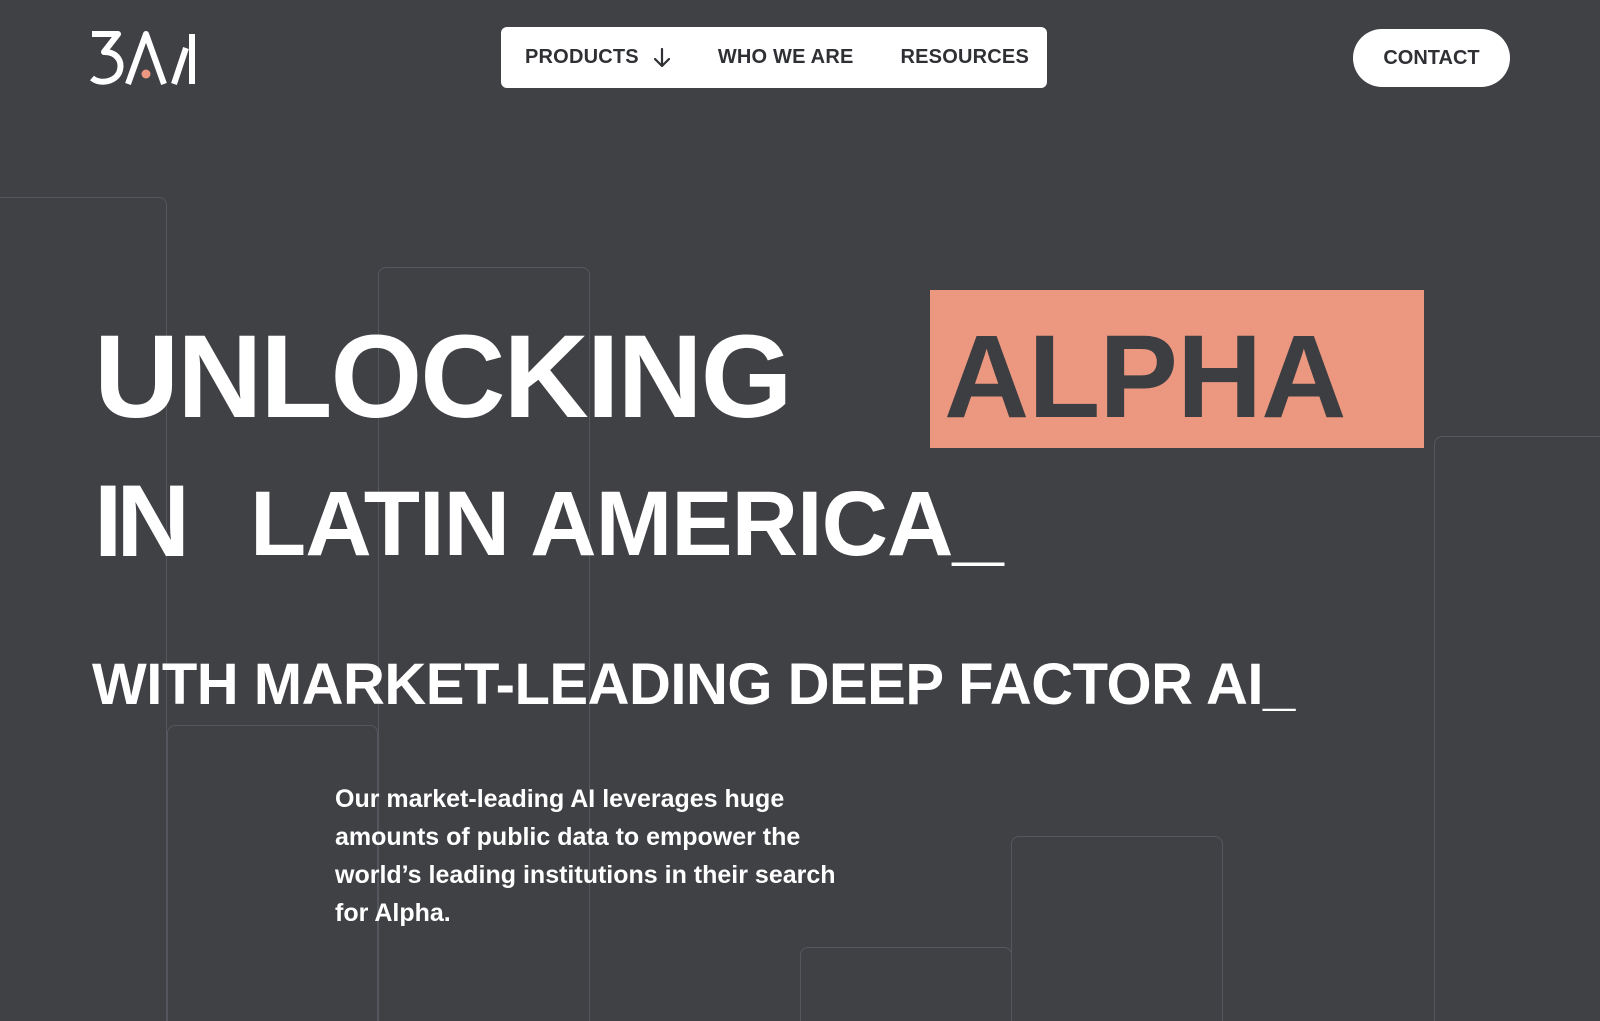  I want to click on contact-button: CONTACT, so click(1431, 58).